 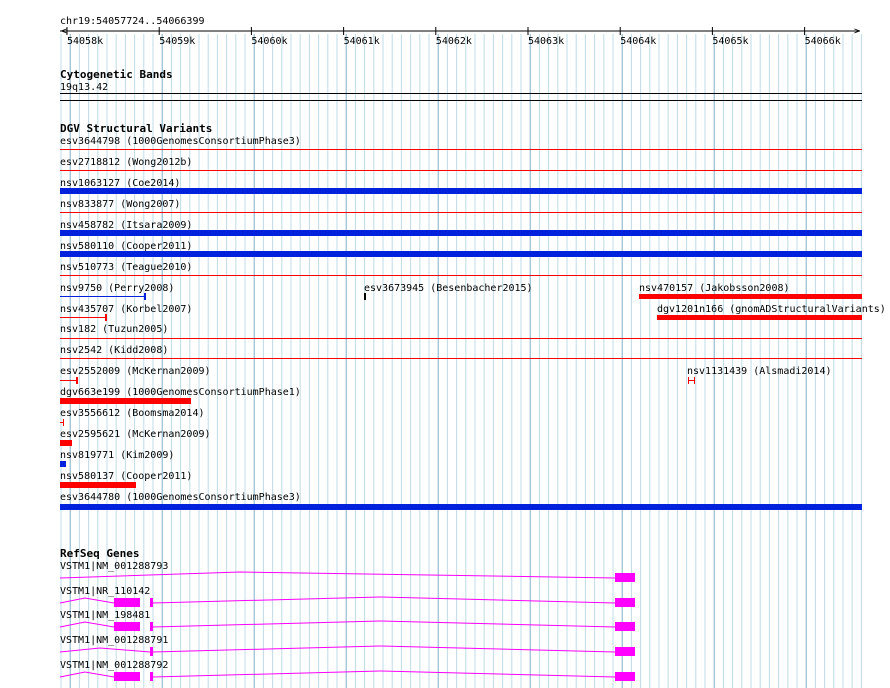 What do you see at coordinates (269, 41) in the screenshot?
I see `ruler-tick-label: 54060k` at bounding box center [269, 41].